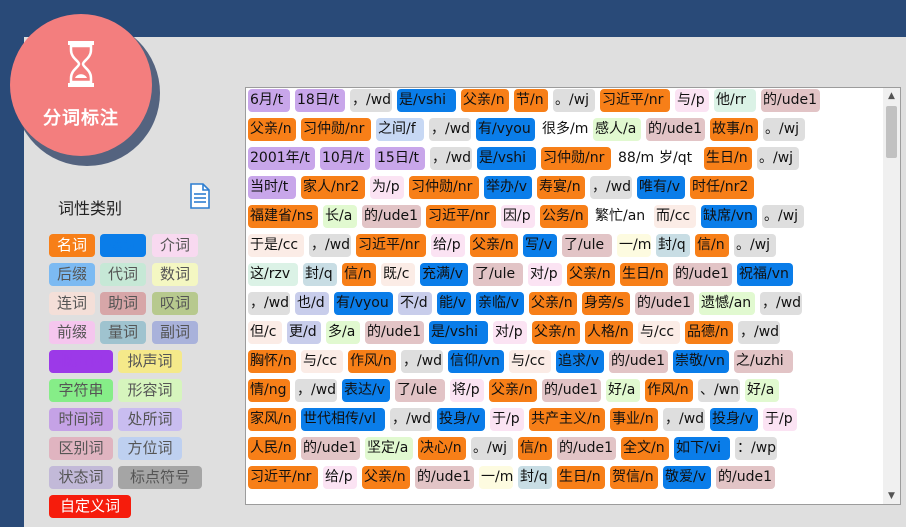  Describe the element at coordinates (506, 158) in the screenshot. I see `token-chip: 是/vshi` at that location.